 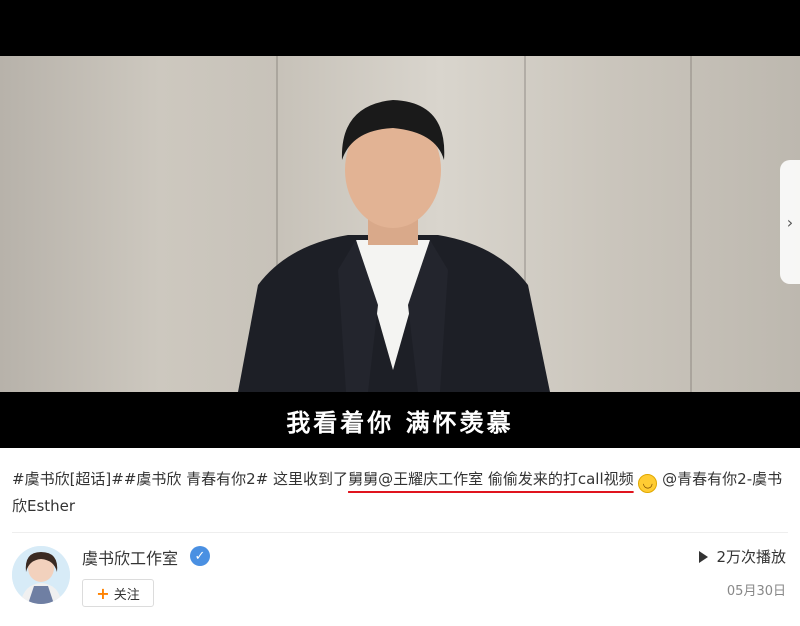 I want to click on verified-badge-icon: ✓, so click(x=200, y=556).